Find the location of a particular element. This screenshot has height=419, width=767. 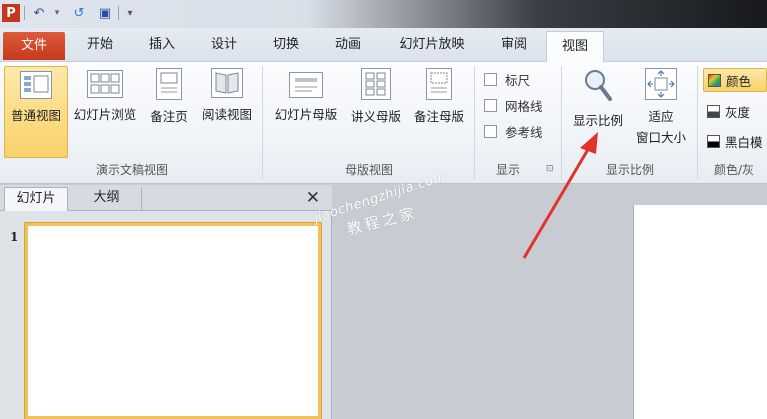

normal-view-button: 普通视图 is located at coordinates (36, 112).